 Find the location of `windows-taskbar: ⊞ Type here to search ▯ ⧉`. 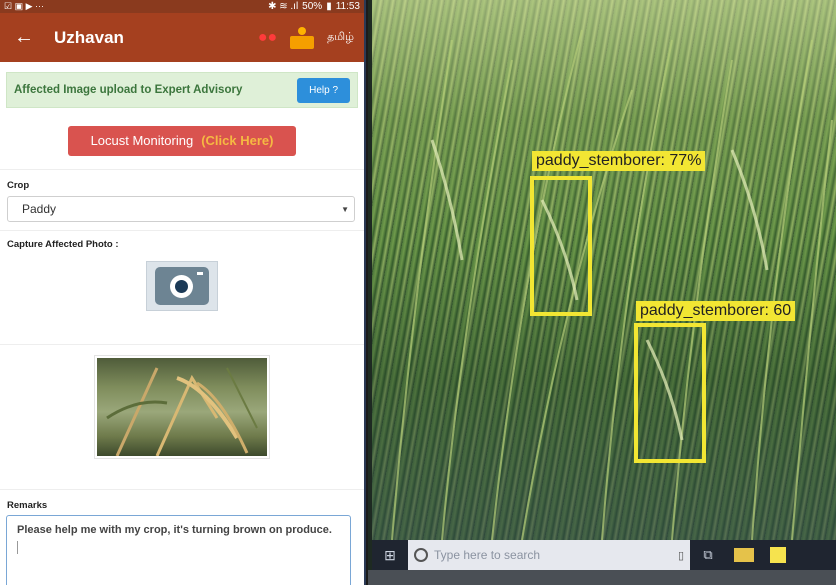

windows-taskbar: ⊞ Type here to search ▯ ⧉ is located at coordinates (604, 555).